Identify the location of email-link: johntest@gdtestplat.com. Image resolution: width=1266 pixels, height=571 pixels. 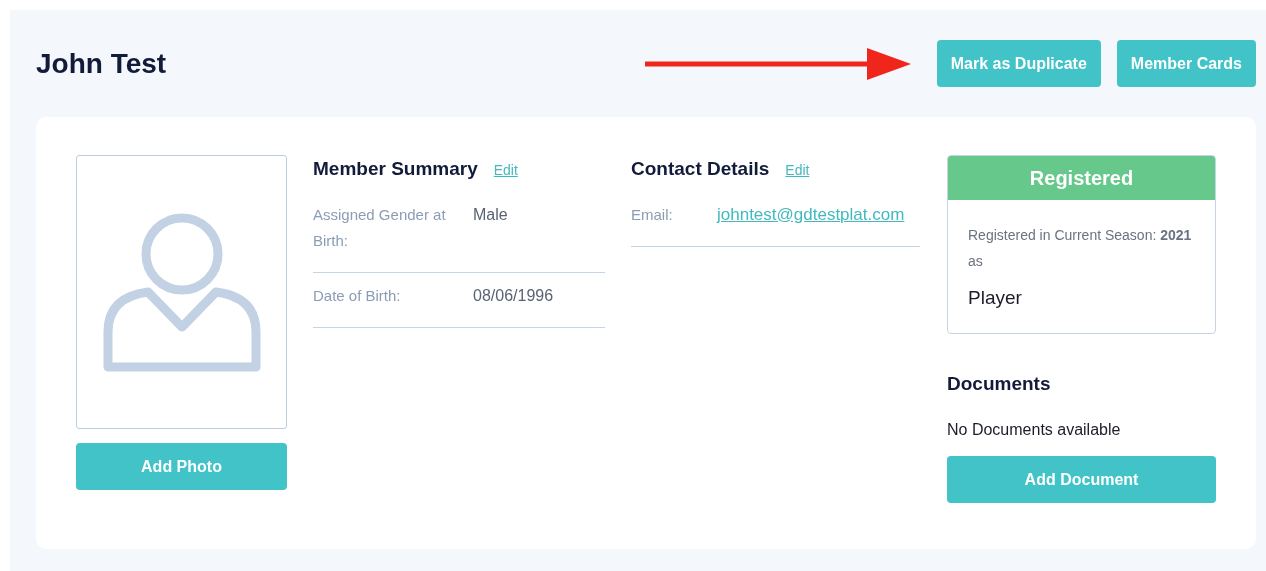
(811, 214).